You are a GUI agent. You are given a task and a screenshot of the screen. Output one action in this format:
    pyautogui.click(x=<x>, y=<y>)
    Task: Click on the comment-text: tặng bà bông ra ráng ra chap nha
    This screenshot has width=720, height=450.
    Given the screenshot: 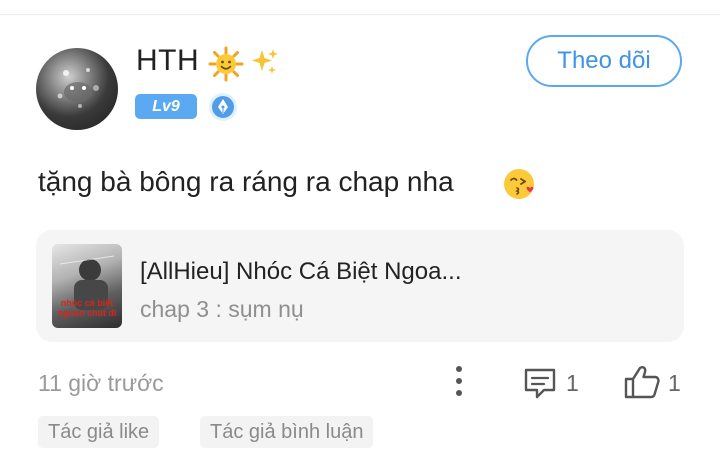 What is the action you would take?
    pyautogui.click(x=246, y=181)
    